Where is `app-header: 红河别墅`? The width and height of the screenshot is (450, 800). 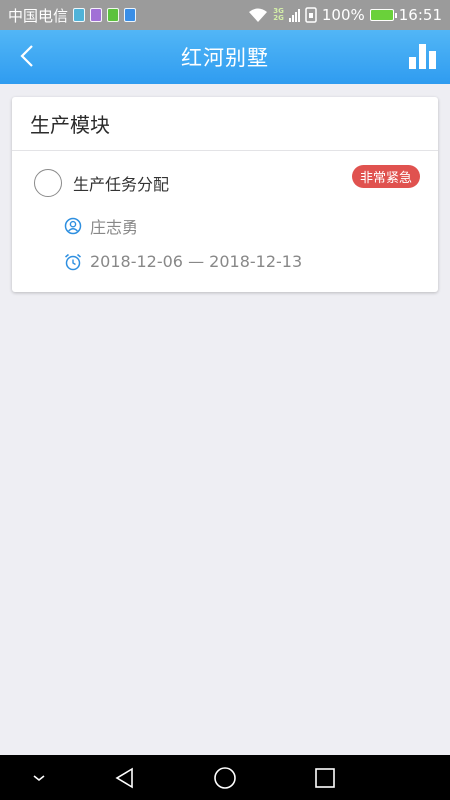
app-header: 红河别墅 is located at coordinates (225, 57).